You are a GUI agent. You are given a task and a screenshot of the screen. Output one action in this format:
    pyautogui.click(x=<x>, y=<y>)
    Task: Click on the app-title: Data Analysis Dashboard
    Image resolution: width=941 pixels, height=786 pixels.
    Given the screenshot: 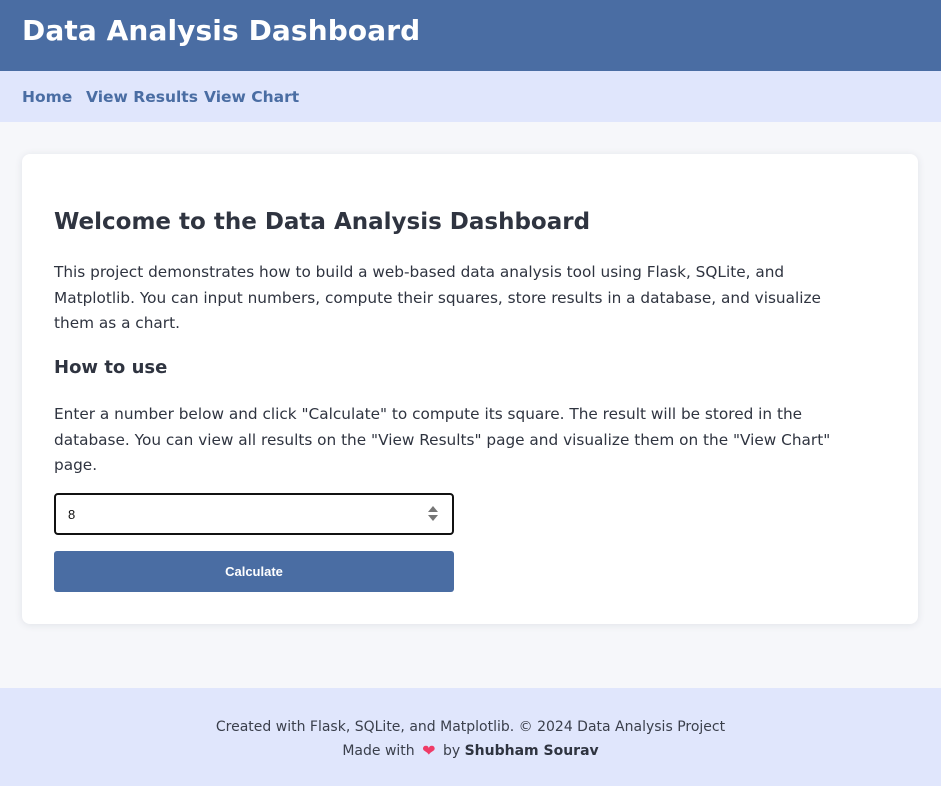 What is the action you would take?
    pyautogui.click(x=221, y=30)
    